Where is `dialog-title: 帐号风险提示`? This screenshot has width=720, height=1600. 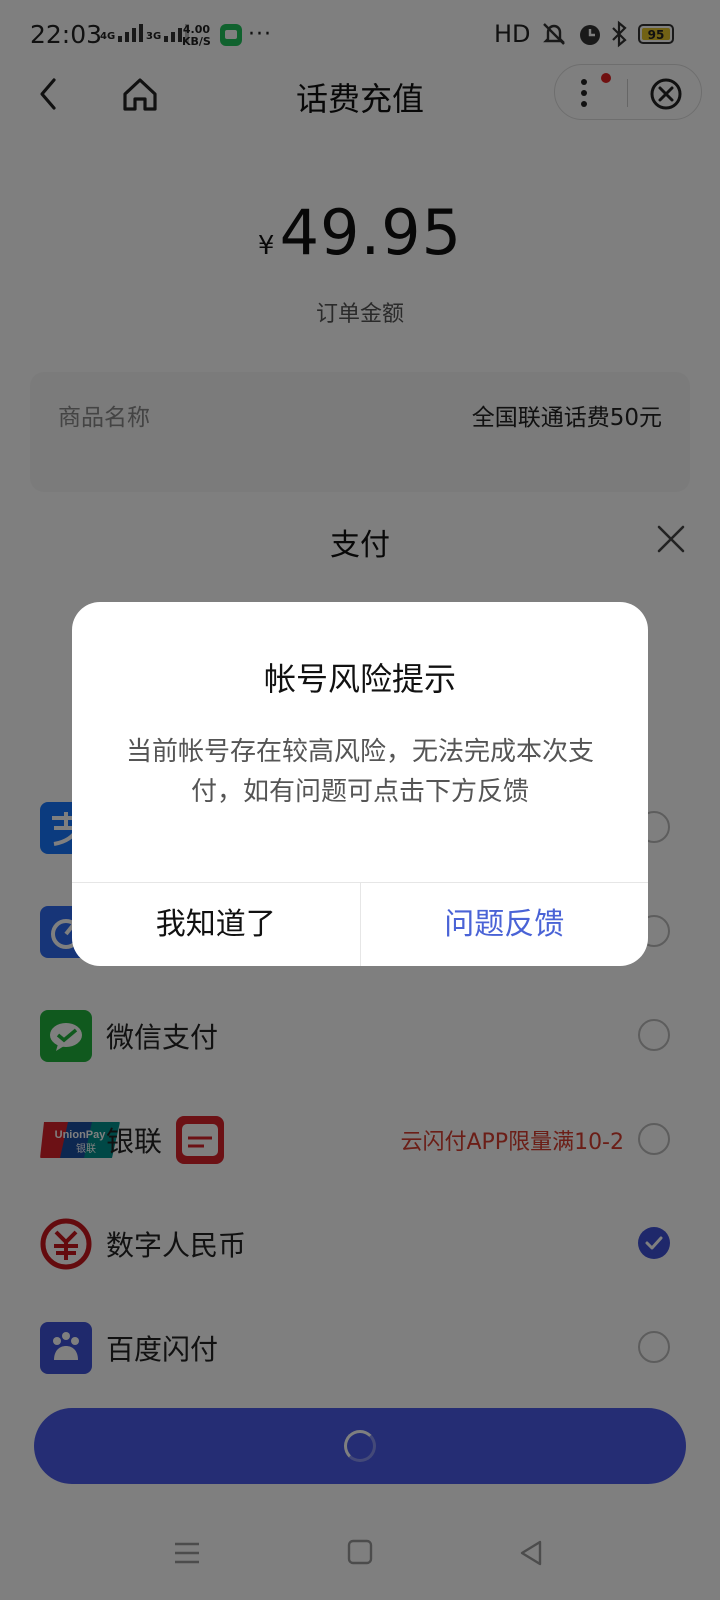 dialog-title: 帐号风险提示 is located at coordinates (359, 679).